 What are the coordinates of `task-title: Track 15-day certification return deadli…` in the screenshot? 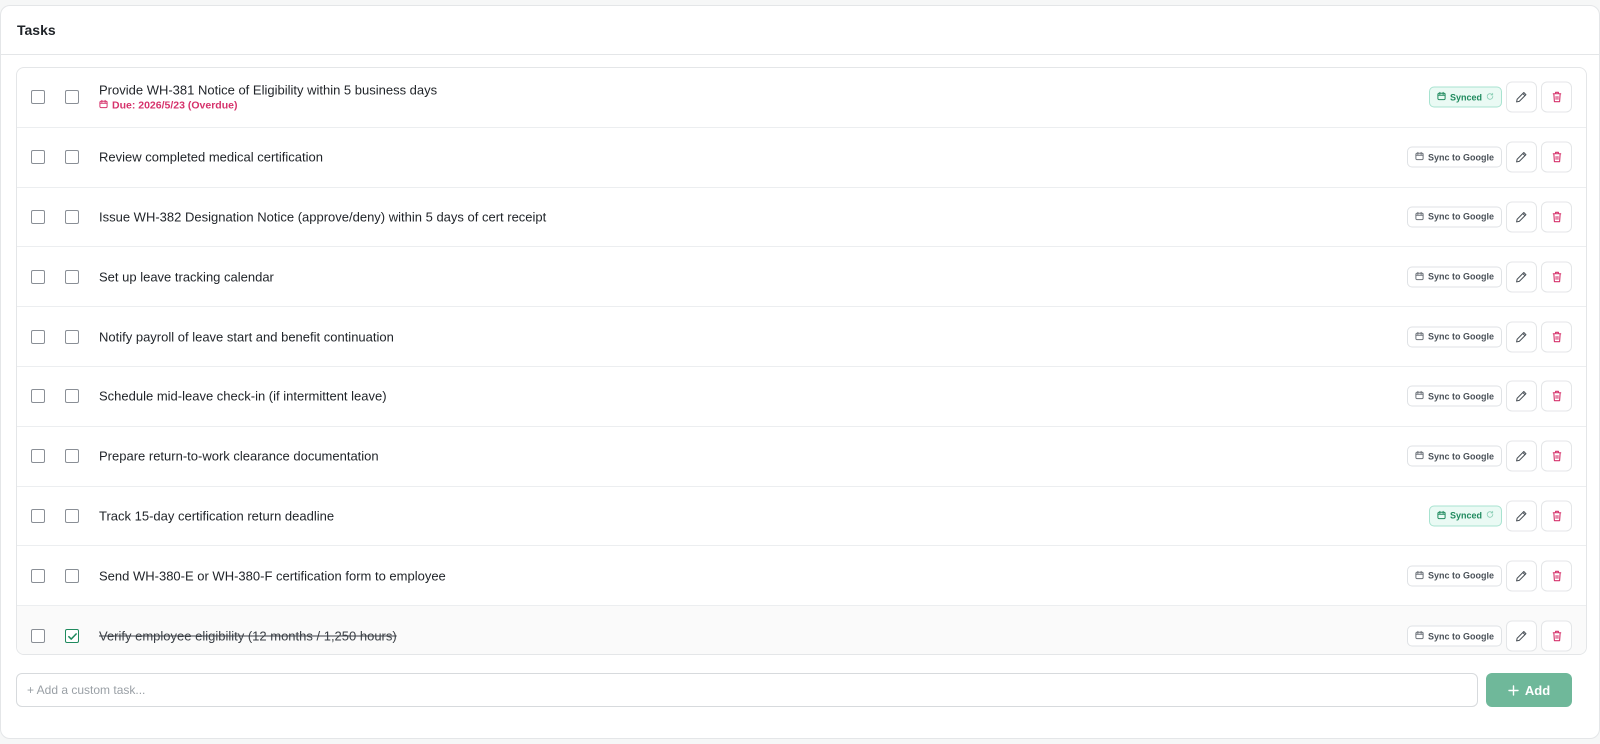 It's located at (217, 516).